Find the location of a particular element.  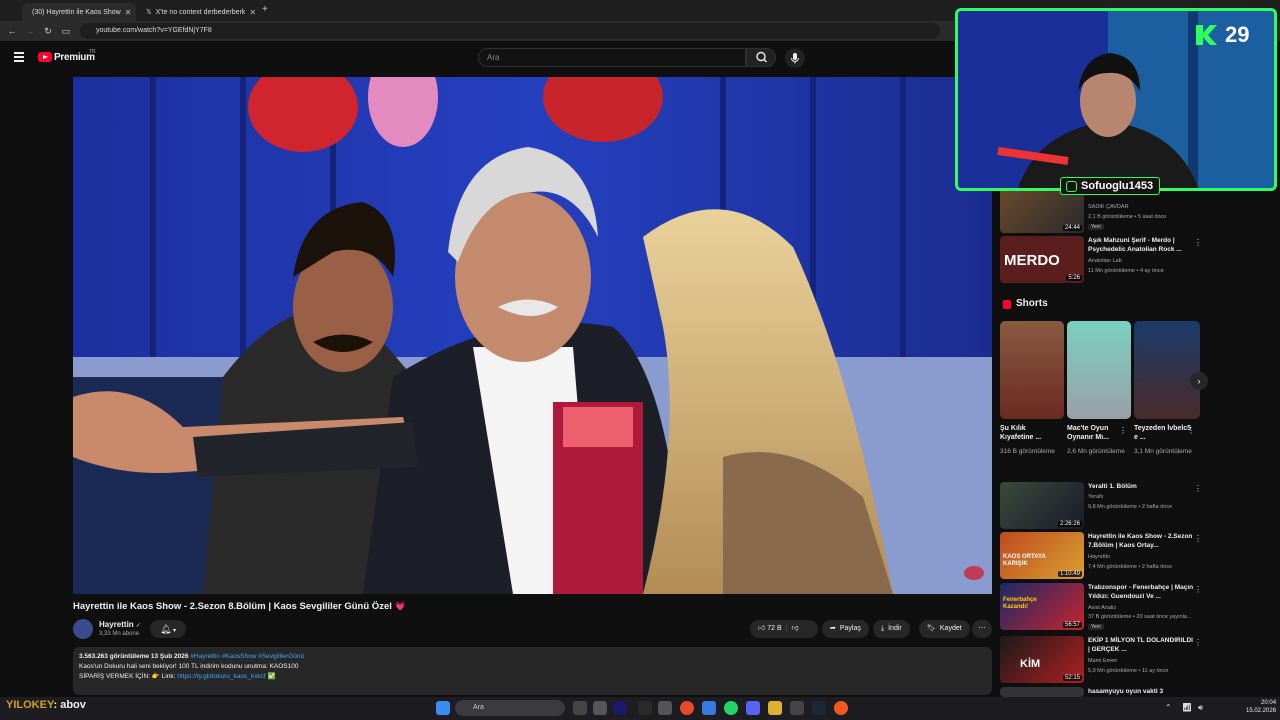

thumbs-up-icon: 👍︎ is located at coordinates (762, 628).